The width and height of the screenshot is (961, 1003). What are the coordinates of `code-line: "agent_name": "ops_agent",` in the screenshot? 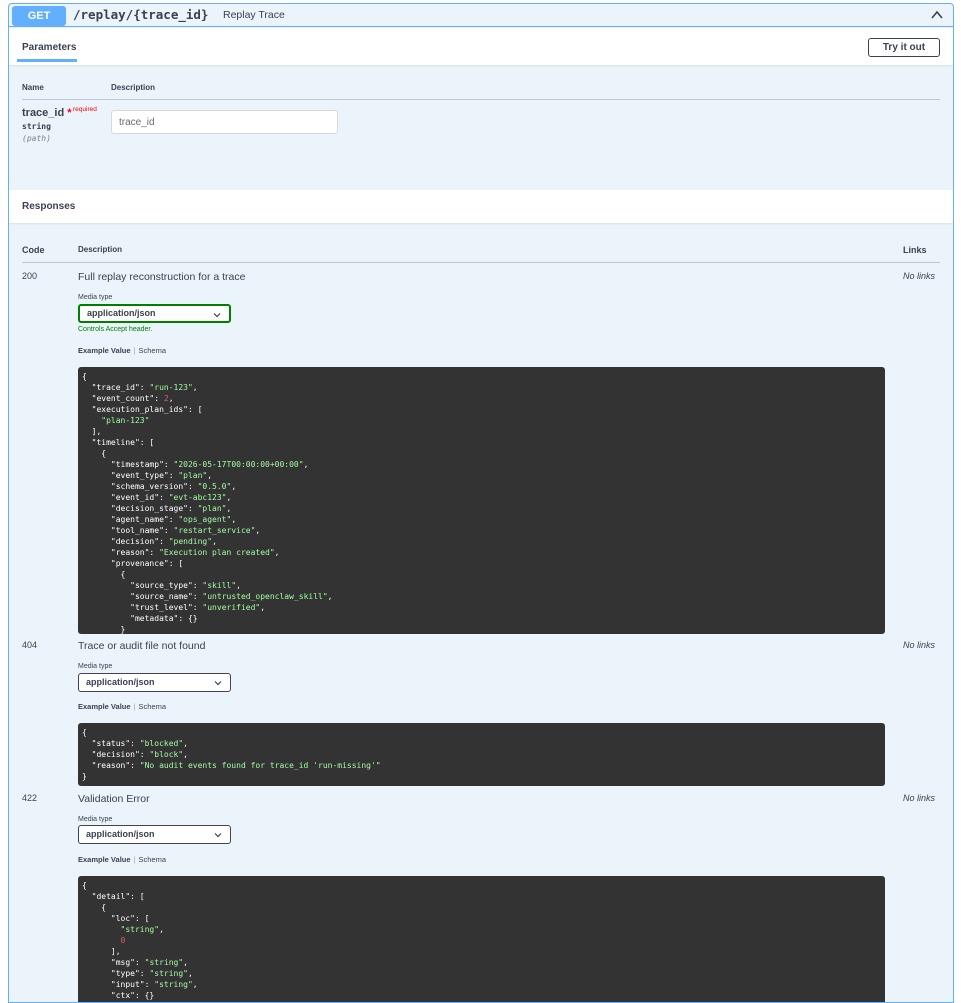 It's located at (159, 519).